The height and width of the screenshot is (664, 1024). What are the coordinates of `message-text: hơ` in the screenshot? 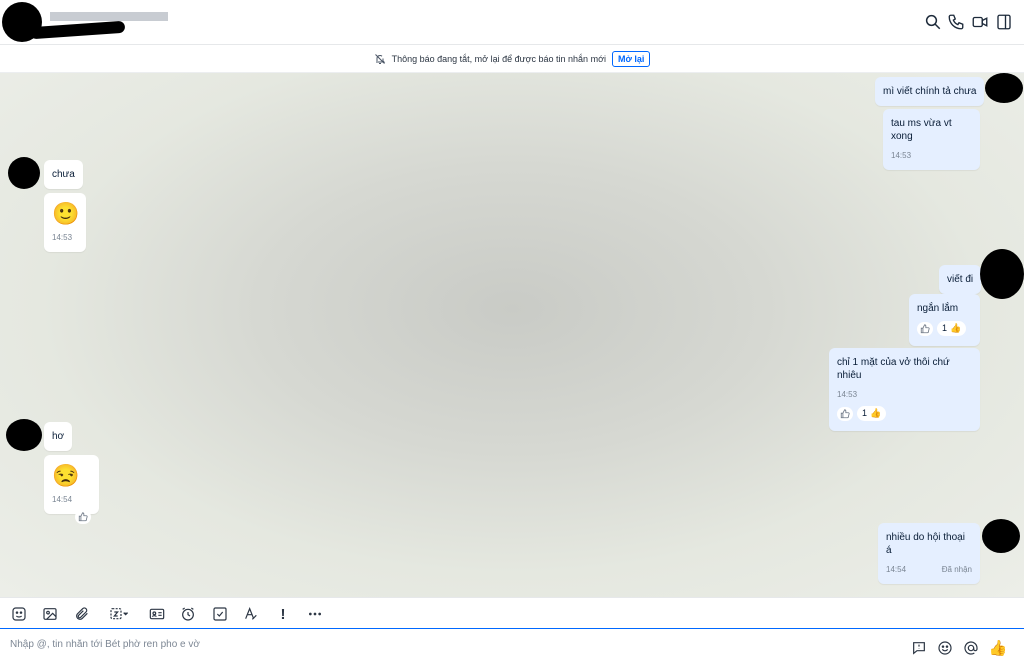 It's located at (58, 436).